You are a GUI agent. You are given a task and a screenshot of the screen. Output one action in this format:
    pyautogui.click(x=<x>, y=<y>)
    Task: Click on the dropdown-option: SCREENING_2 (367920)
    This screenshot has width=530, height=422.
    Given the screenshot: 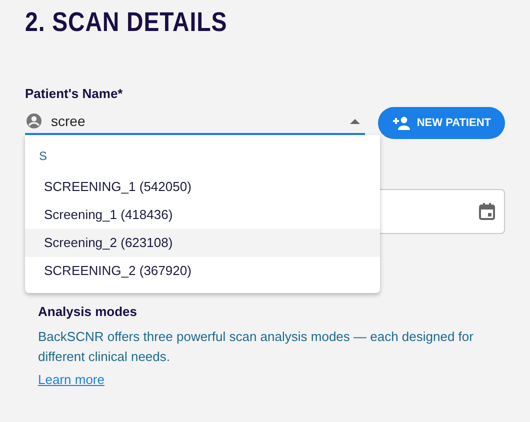 What is the action you would take?
    pyautogui.click(x=202, y=271)
    